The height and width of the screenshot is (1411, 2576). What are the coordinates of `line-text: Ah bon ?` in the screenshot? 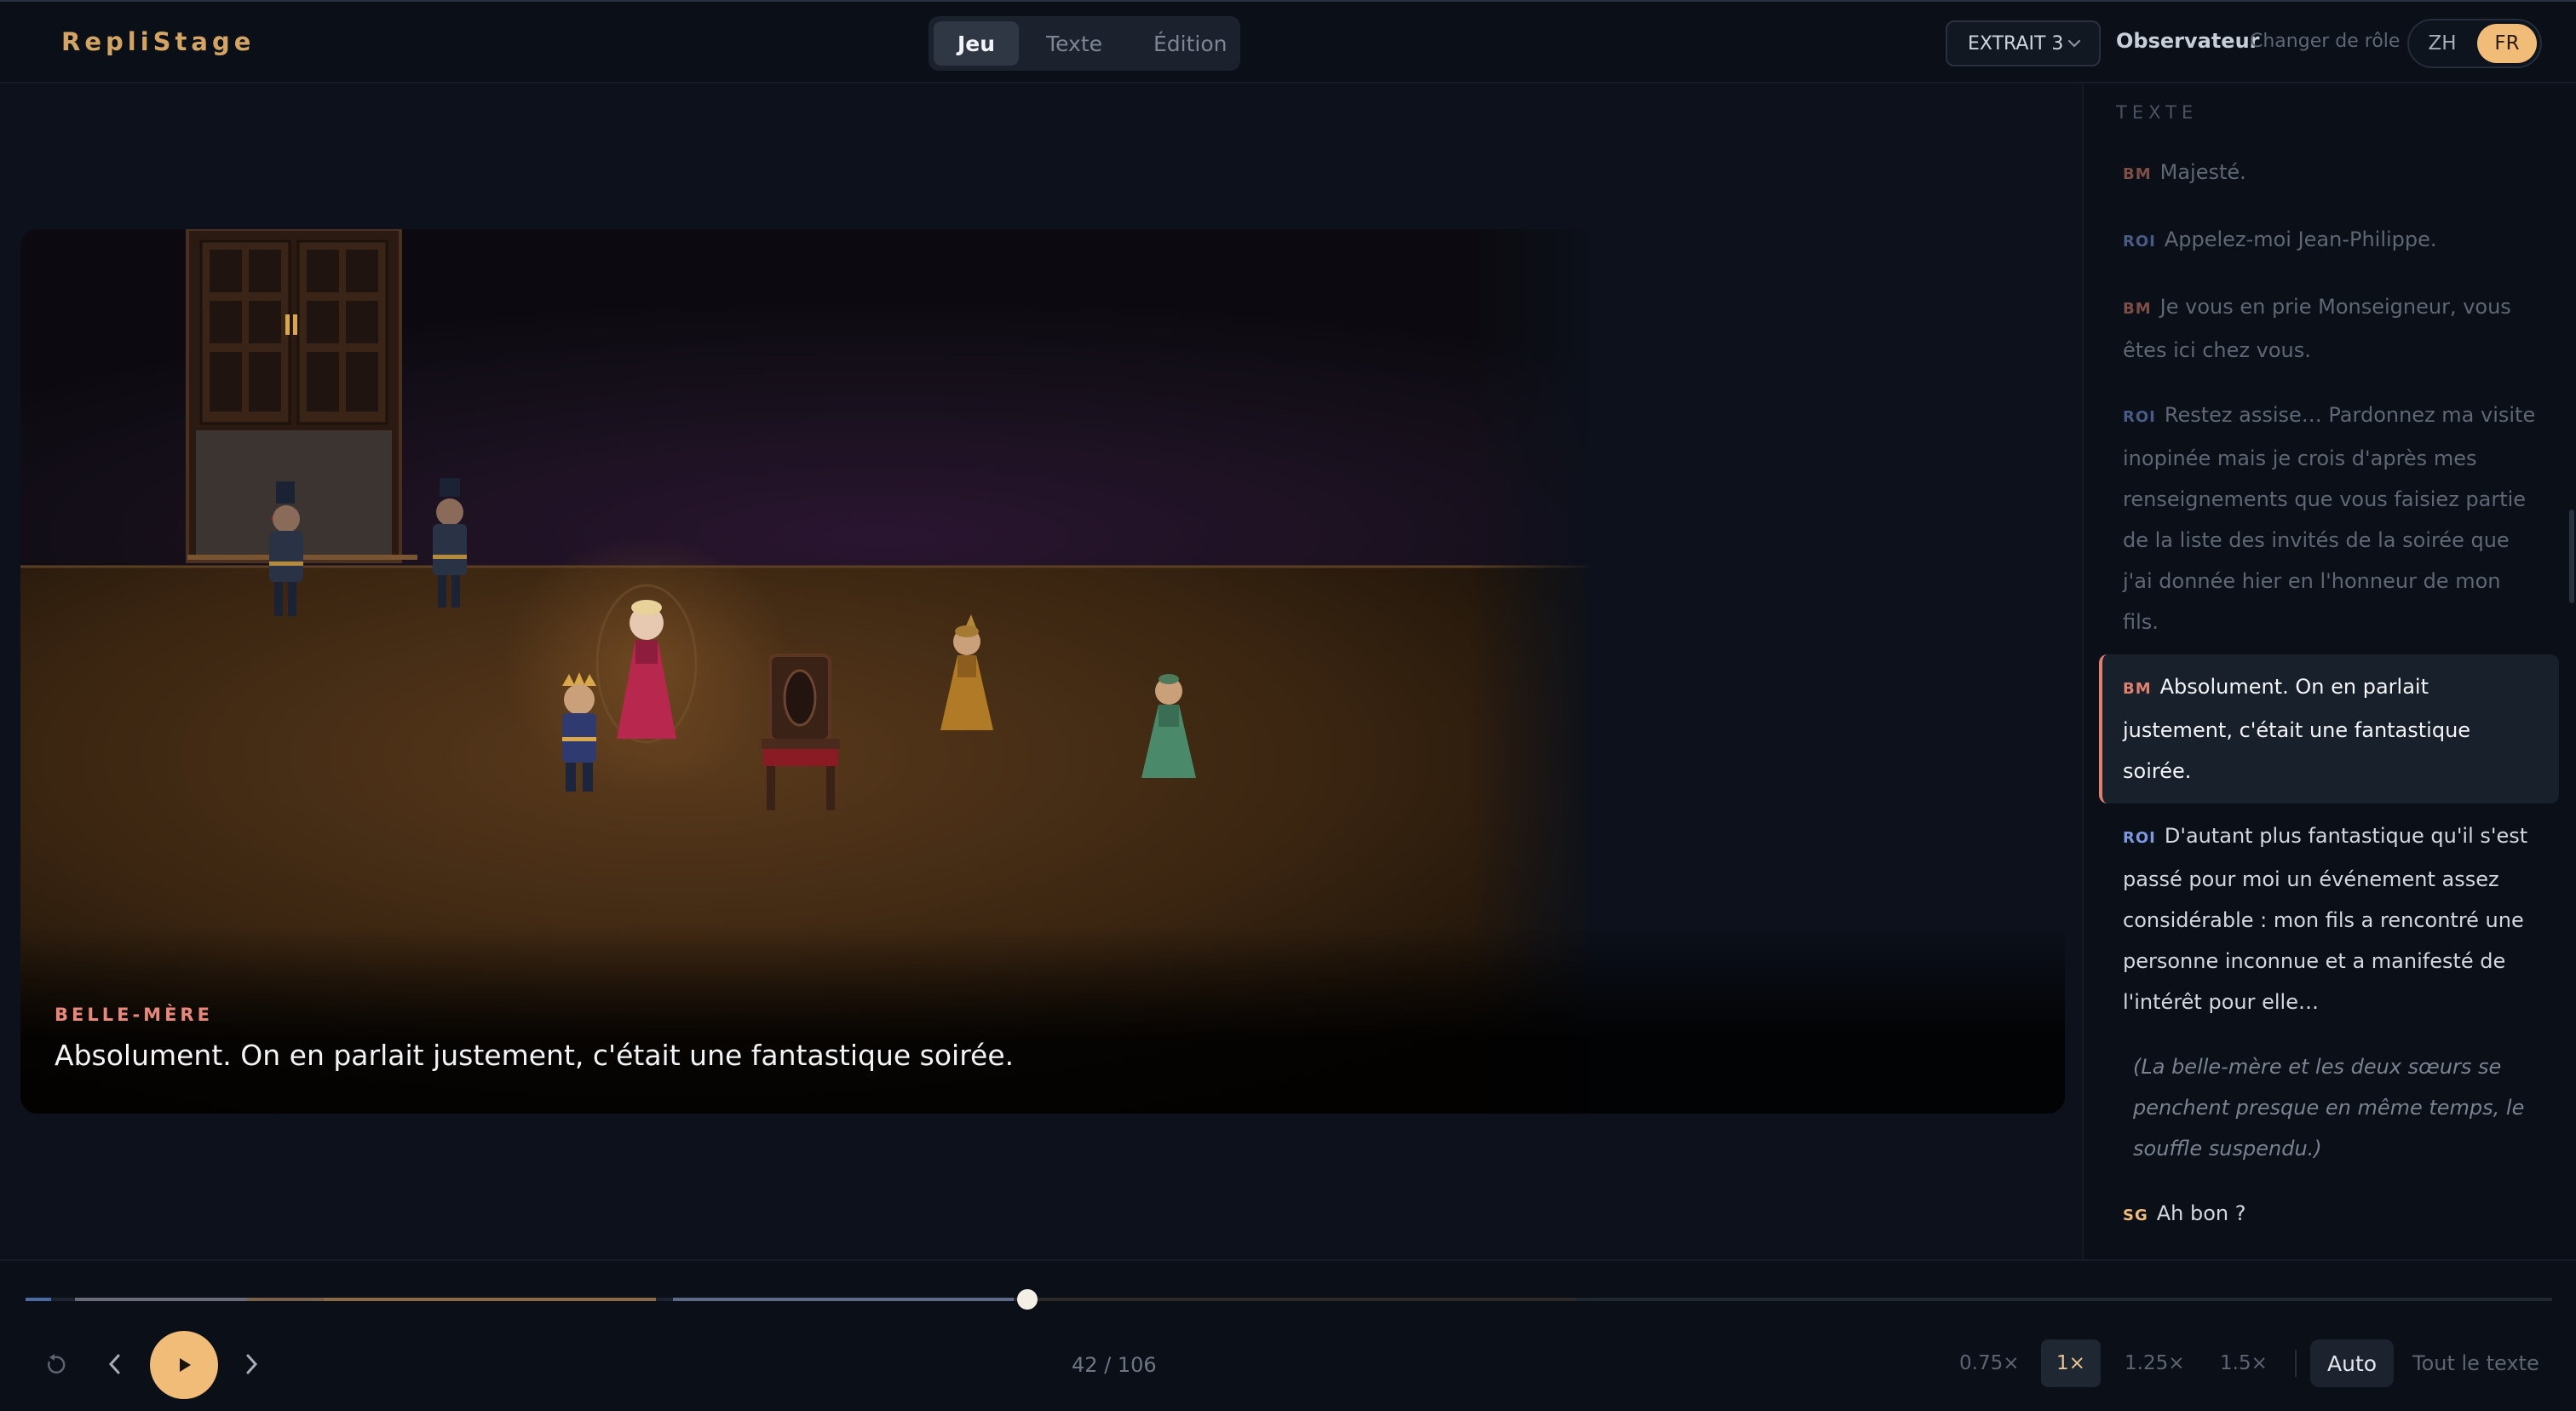 It's located at (2201, 1213).